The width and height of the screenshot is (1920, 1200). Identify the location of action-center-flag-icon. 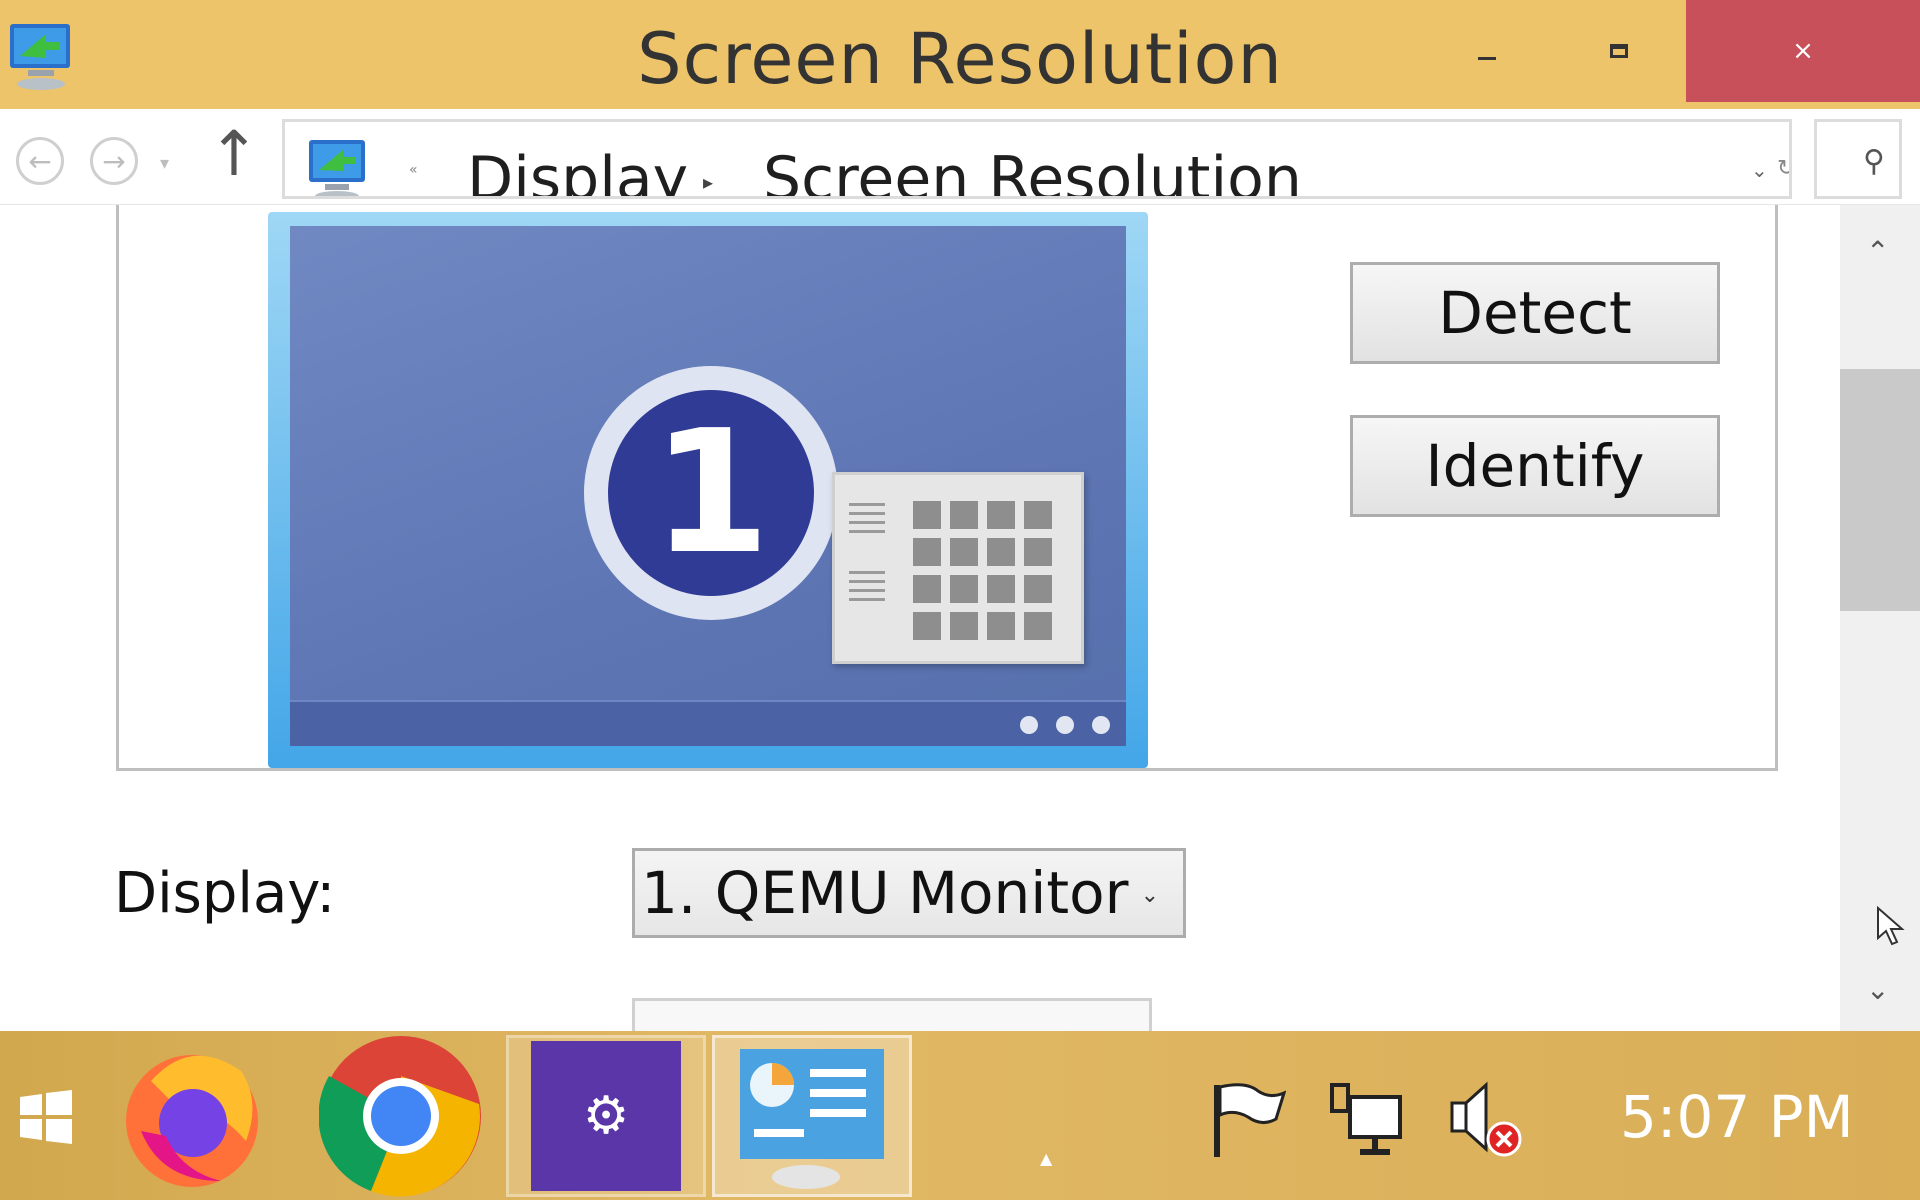
(1246, 1119).